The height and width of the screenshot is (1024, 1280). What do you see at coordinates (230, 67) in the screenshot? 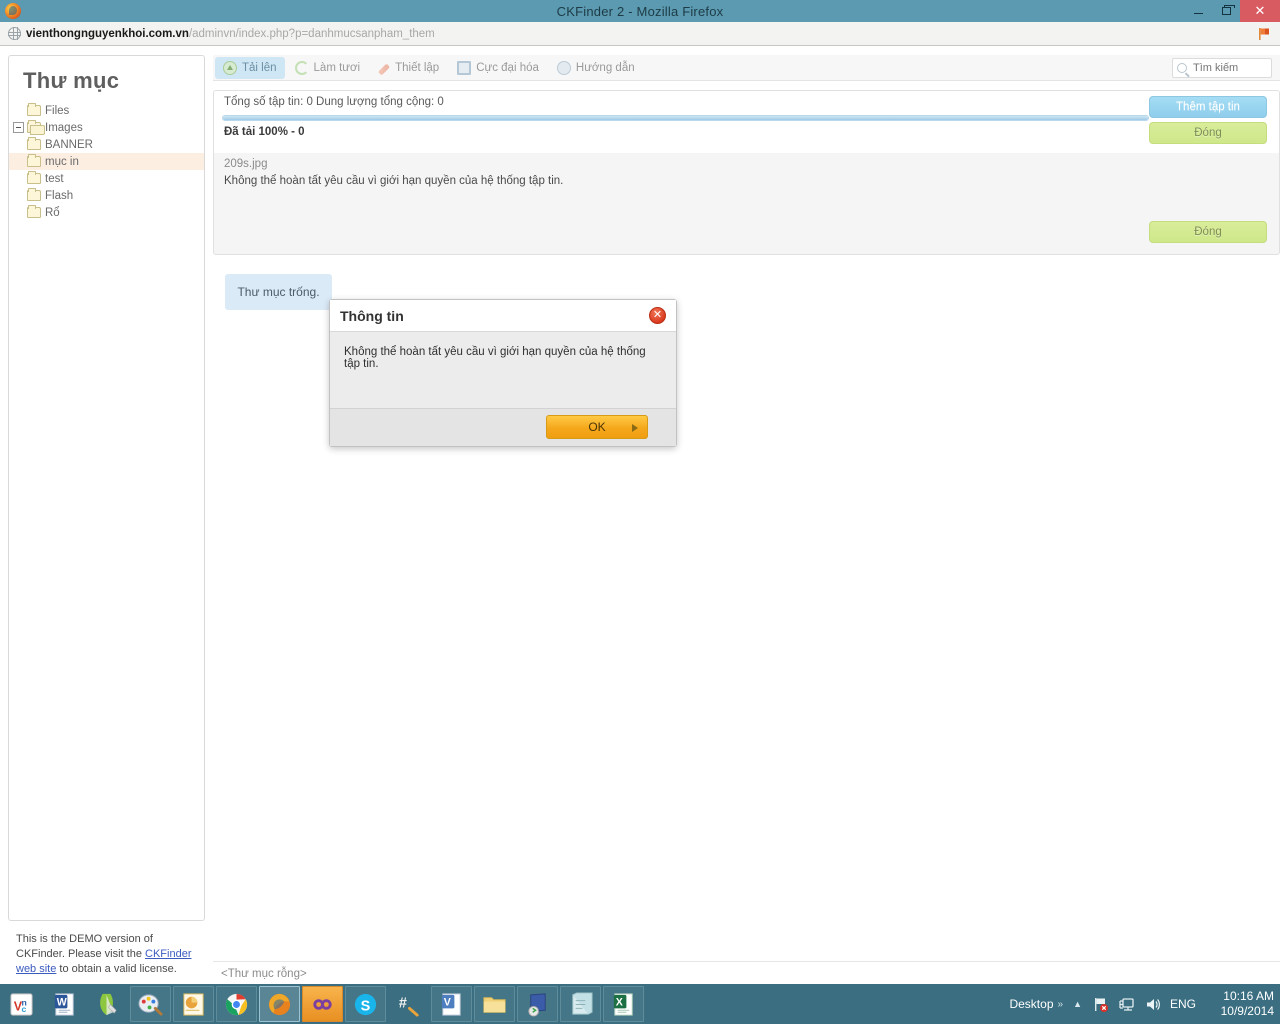
I see `upload-icon` at bounding box center [230, 67].